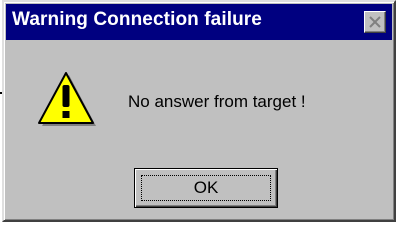 This screenshot has height=244, width=398. I want to click on ok-button-label: OK, so click(206, 188).